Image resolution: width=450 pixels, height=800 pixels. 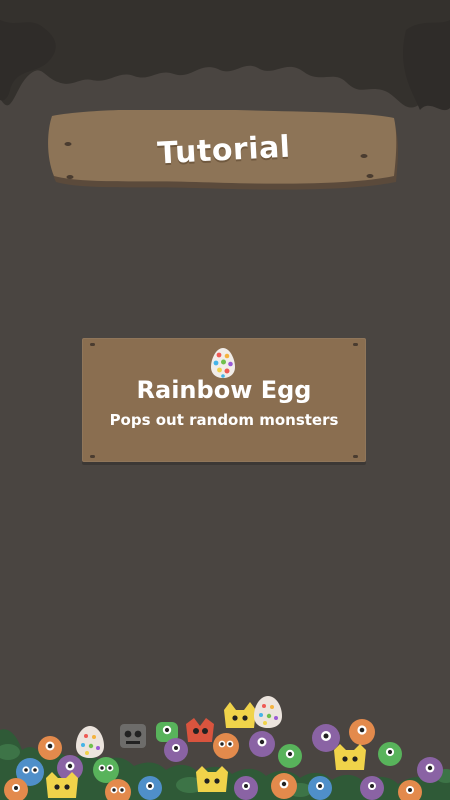 I want to click on monster-green-right, so click(x=390, y=754).